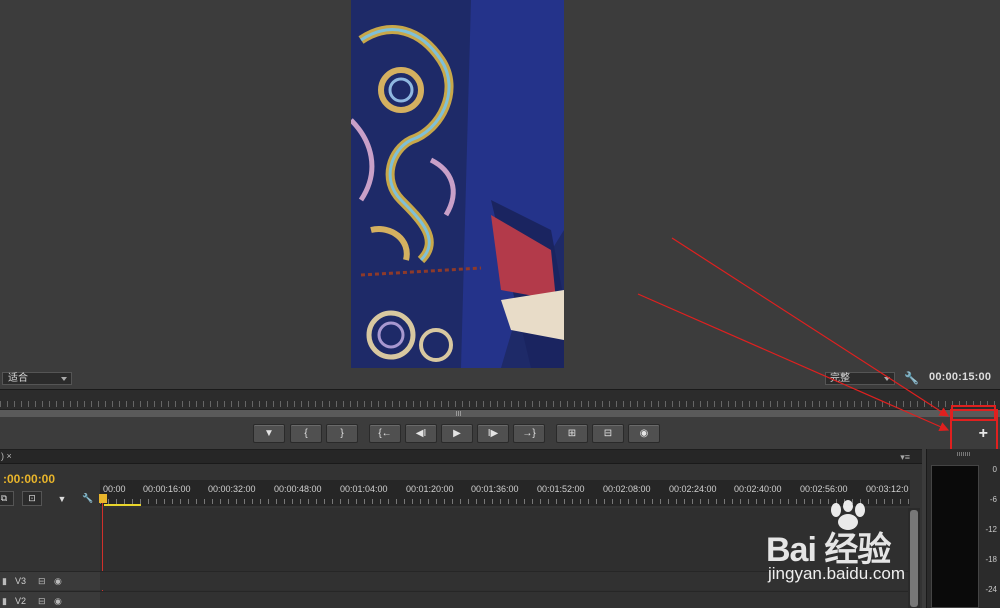  What do you see at coordinates (461, 457) in the screenshot?
I see `timeline-tab-bar: ) × ▾≡` at bounding box center [461, 457].